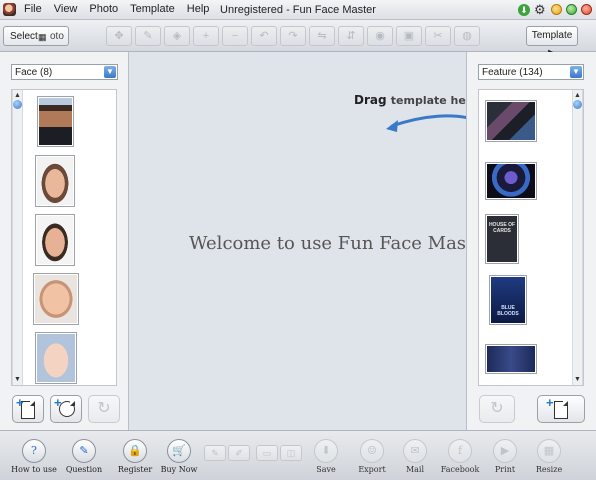 This screenshot has height=480, width=596. I want to click on brush-icon: ✎, so click(148, 36).